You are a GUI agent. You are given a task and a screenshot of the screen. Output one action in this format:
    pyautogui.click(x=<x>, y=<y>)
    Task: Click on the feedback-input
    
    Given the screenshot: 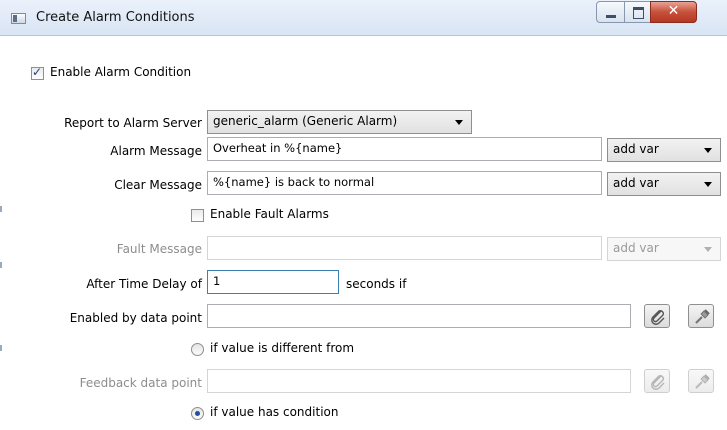 What is the action you would take?
    pyautogui.click(x=419, y=381)
    